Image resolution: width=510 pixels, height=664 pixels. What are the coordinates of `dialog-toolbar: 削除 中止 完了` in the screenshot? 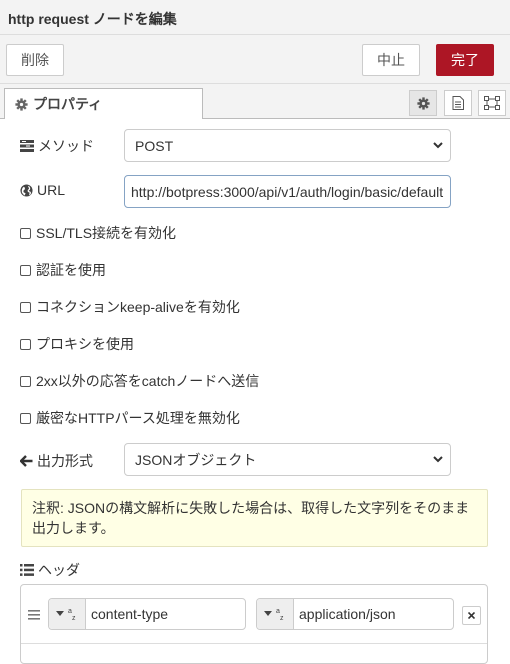 It's located at (255, 59).